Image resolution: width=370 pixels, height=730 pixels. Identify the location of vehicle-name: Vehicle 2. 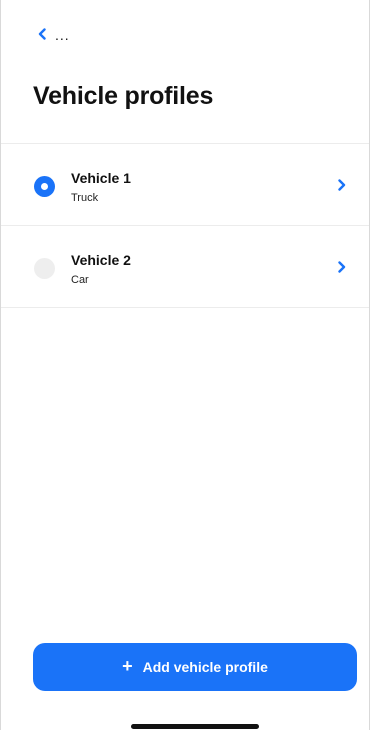
(101, 260).